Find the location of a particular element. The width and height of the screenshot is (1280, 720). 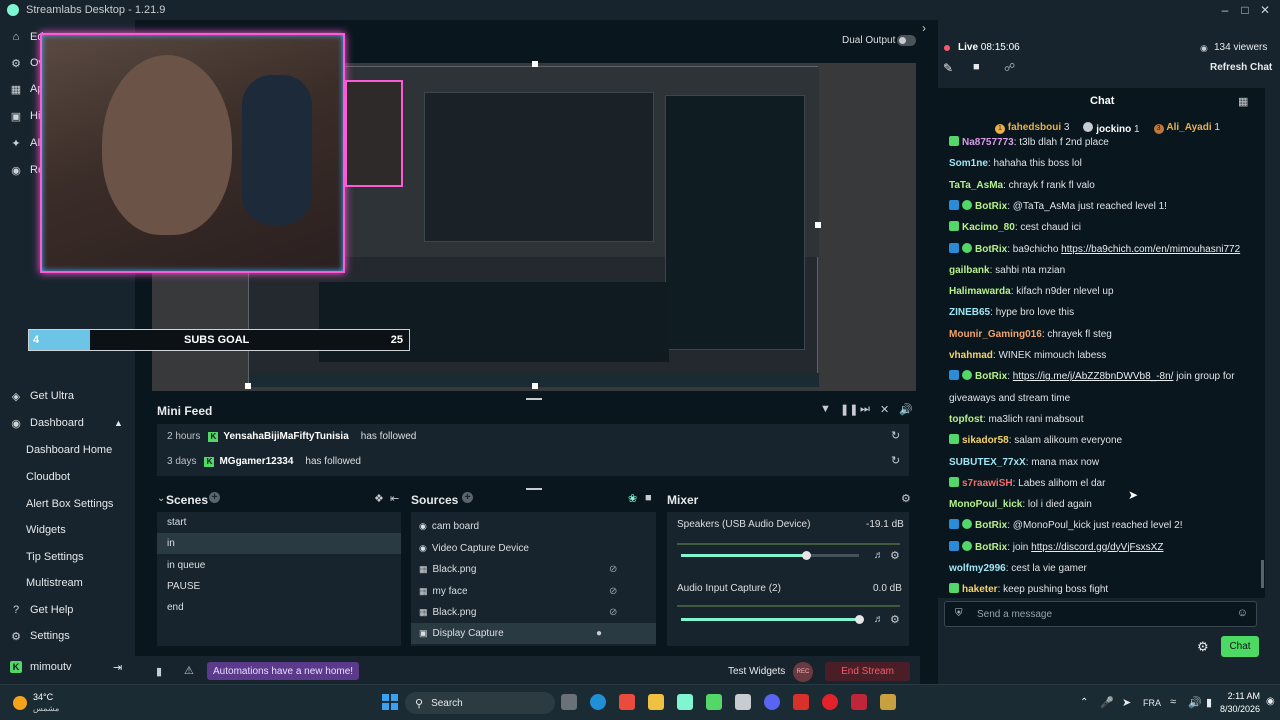

share-icon: ☍ is located at coordinates (1009, 67).